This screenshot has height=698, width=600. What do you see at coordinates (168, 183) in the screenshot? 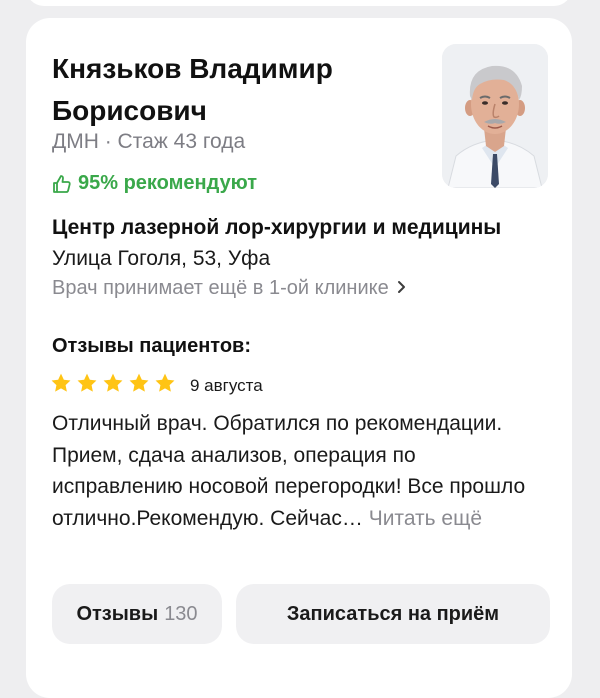
I see `recommend-label: 95% рекомендуют` at bounding box center [168, 183].